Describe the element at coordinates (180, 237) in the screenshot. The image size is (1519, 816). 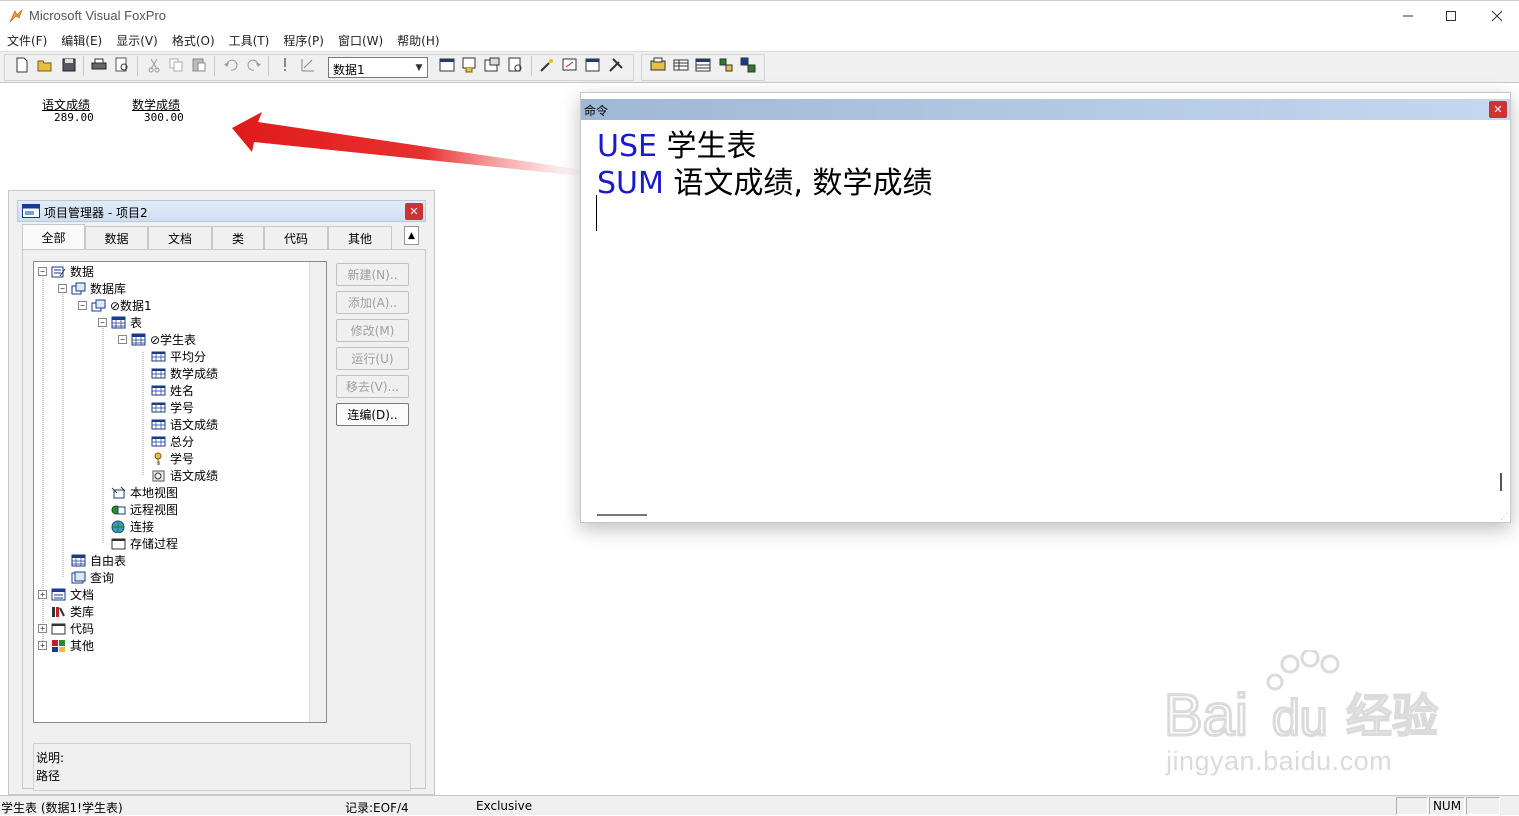
I see `tab-documents: 文档` at that location.